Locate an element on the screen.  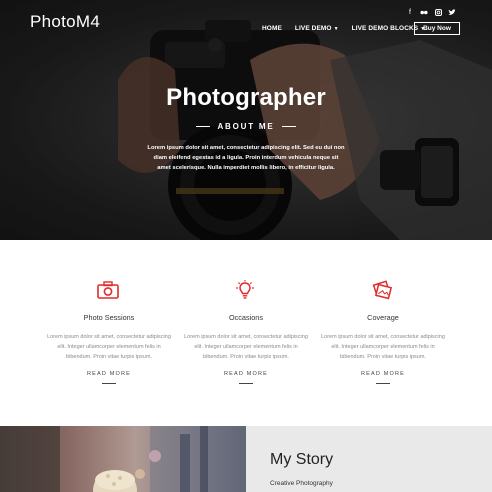
hero-title: Photographer is located at coordinates (246, 97).